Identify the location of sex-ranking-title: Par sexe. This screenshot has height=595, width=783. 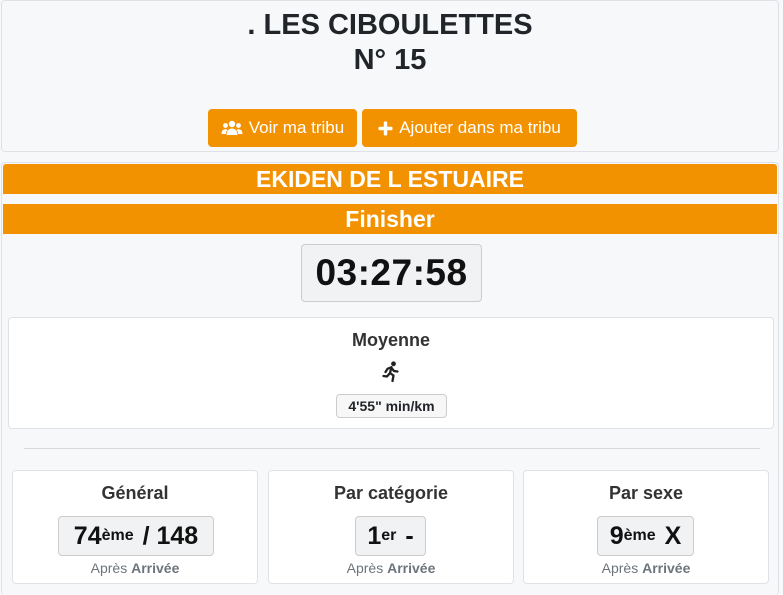
(646, 493).